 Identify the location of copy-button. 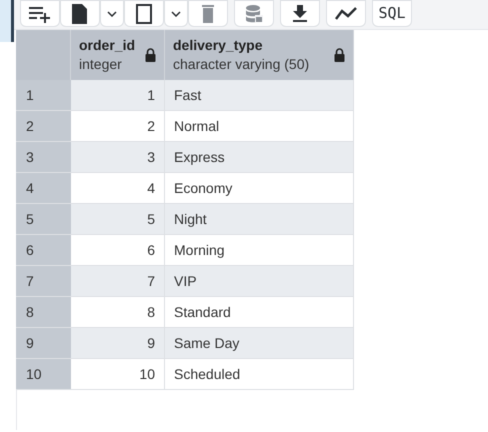
(80, 13).